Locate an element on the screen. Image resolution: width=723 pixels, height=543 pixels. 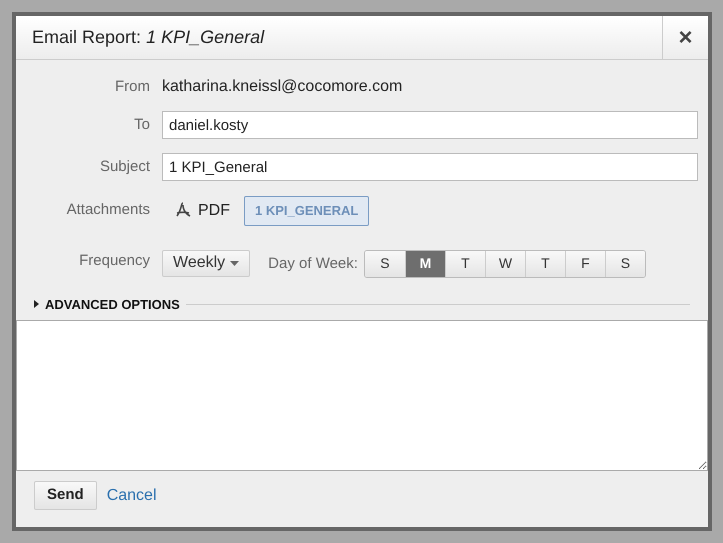
to-label: To is located at coordinates (141, 124).